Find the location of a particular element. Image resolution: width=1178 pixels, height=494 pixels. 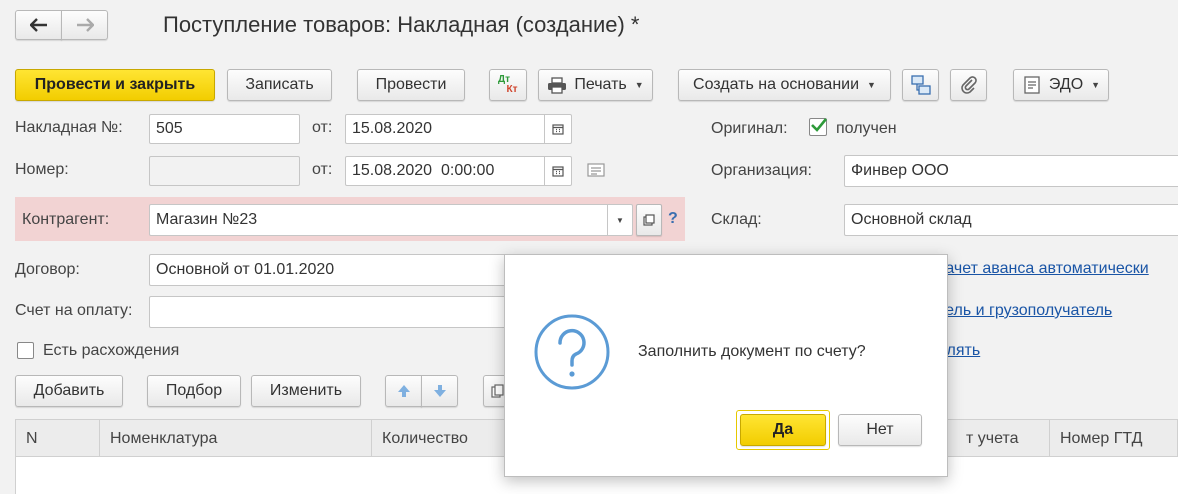

payment-invoice-label: Счет на оплату: is located at coordinates (74, 310).